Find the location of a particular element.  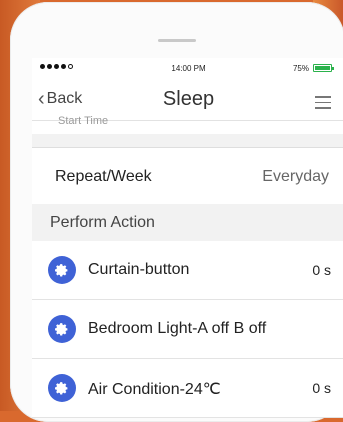

action-row-curtain: Curtain-button 0 s is located at coordinates (187, 270).